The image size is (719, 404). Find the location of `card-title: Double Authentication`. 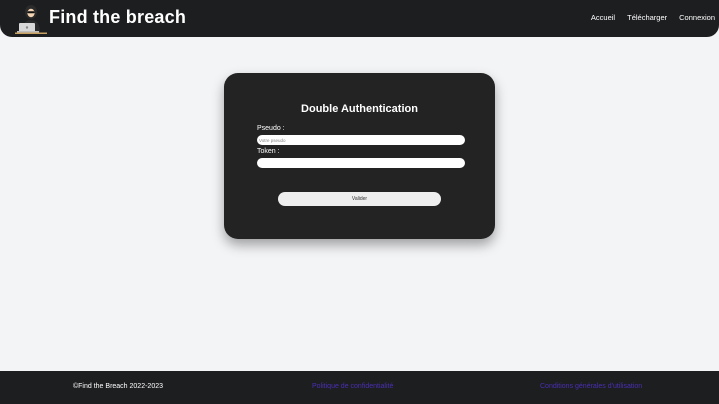

card-title: Double Authentication is located at coordinates (359, 109).